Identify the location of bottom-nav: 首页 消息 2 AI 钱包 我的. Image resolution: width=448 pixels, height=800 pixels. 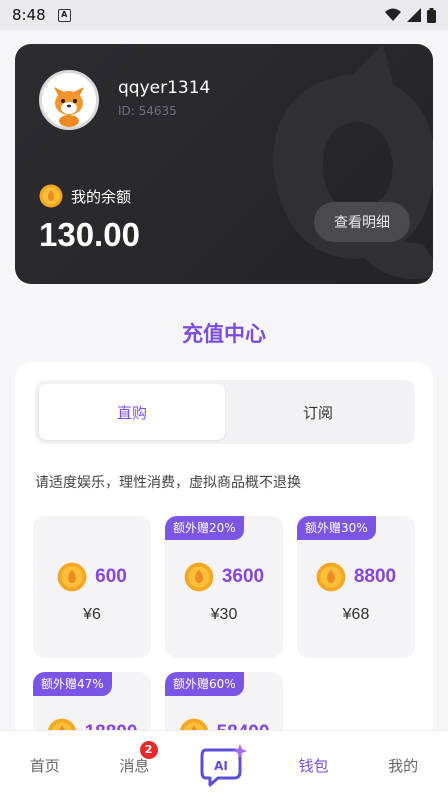
(224, 765).